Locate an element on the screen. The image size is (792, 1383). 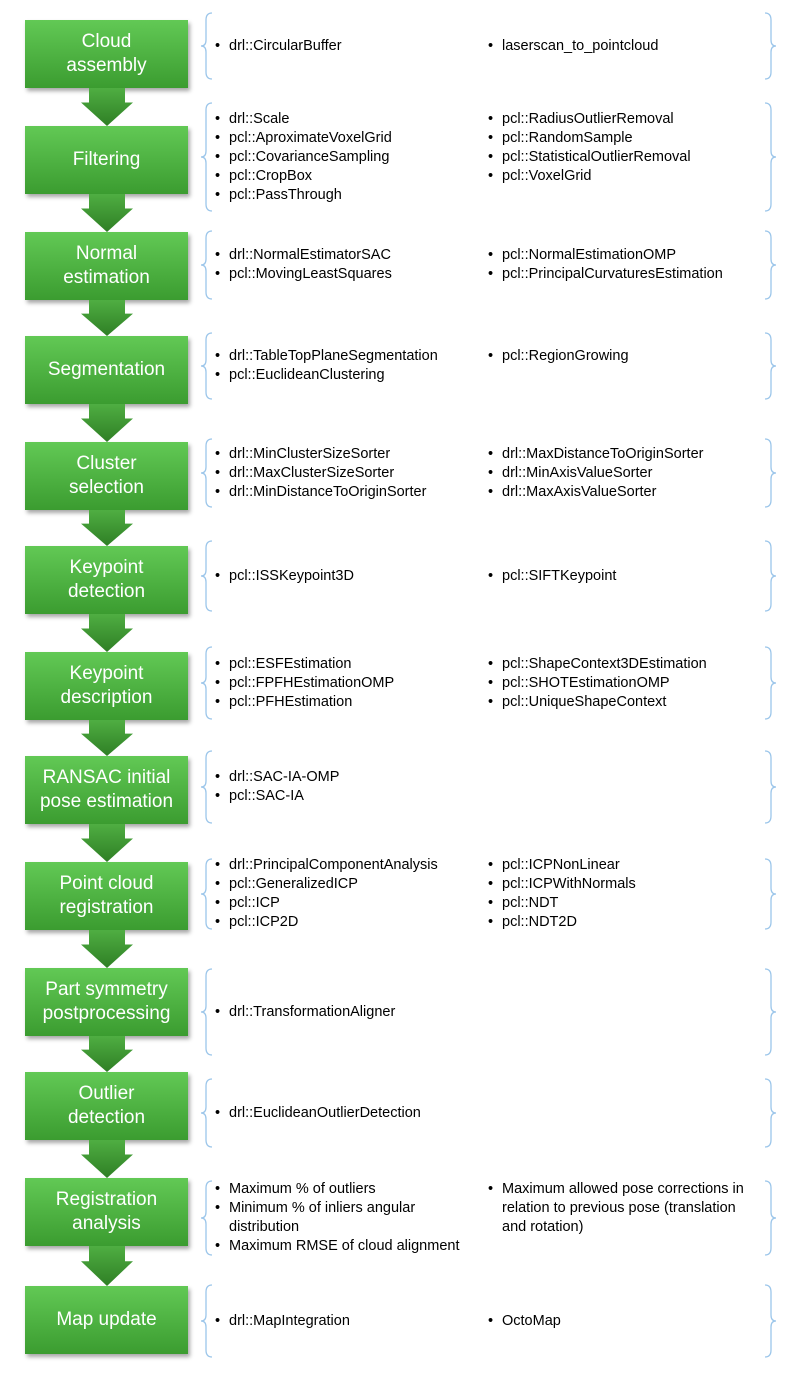
col2-list: laserscan_to_pointcloud is located at coordinates (623, 46).